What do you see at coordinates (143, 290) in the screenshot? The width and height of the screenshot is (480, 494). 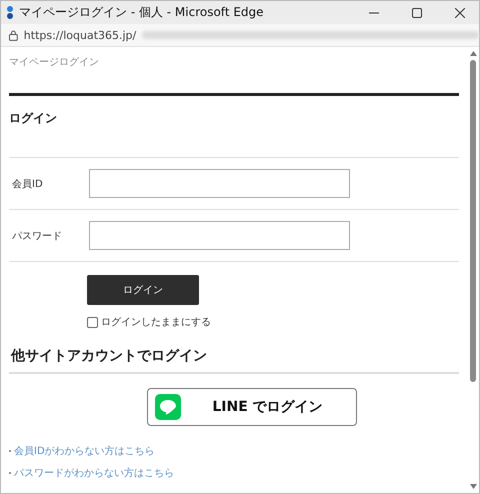 I see `login-button: ログイン` at bounding box center [143, 290].